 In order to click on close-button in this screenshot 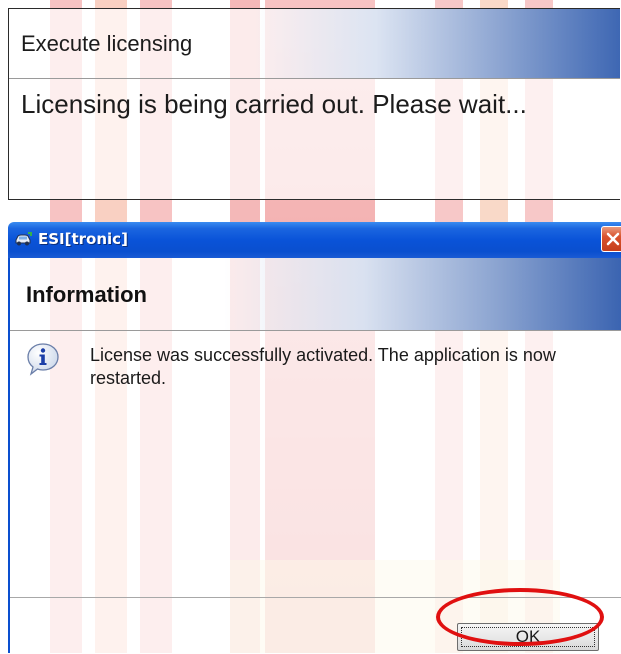, I will do `click(611, 239)`.